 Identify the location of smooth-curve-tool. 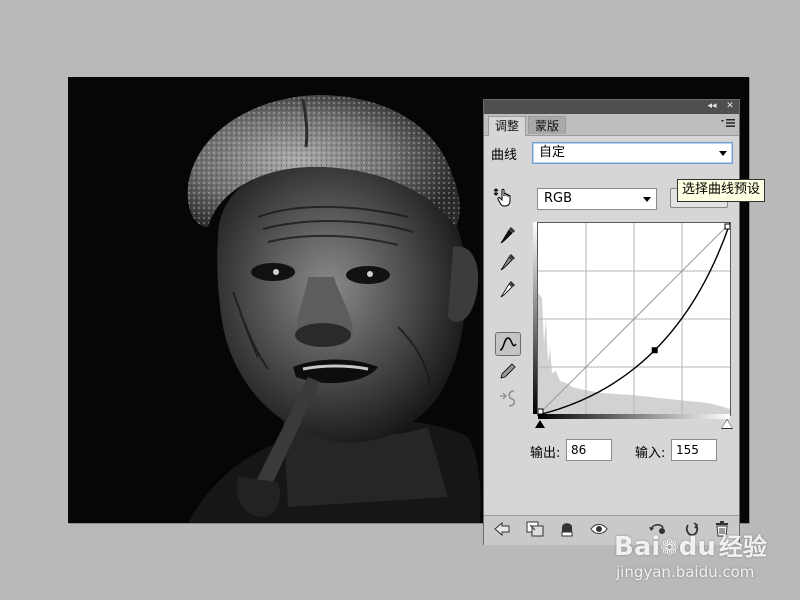
(508, 398).